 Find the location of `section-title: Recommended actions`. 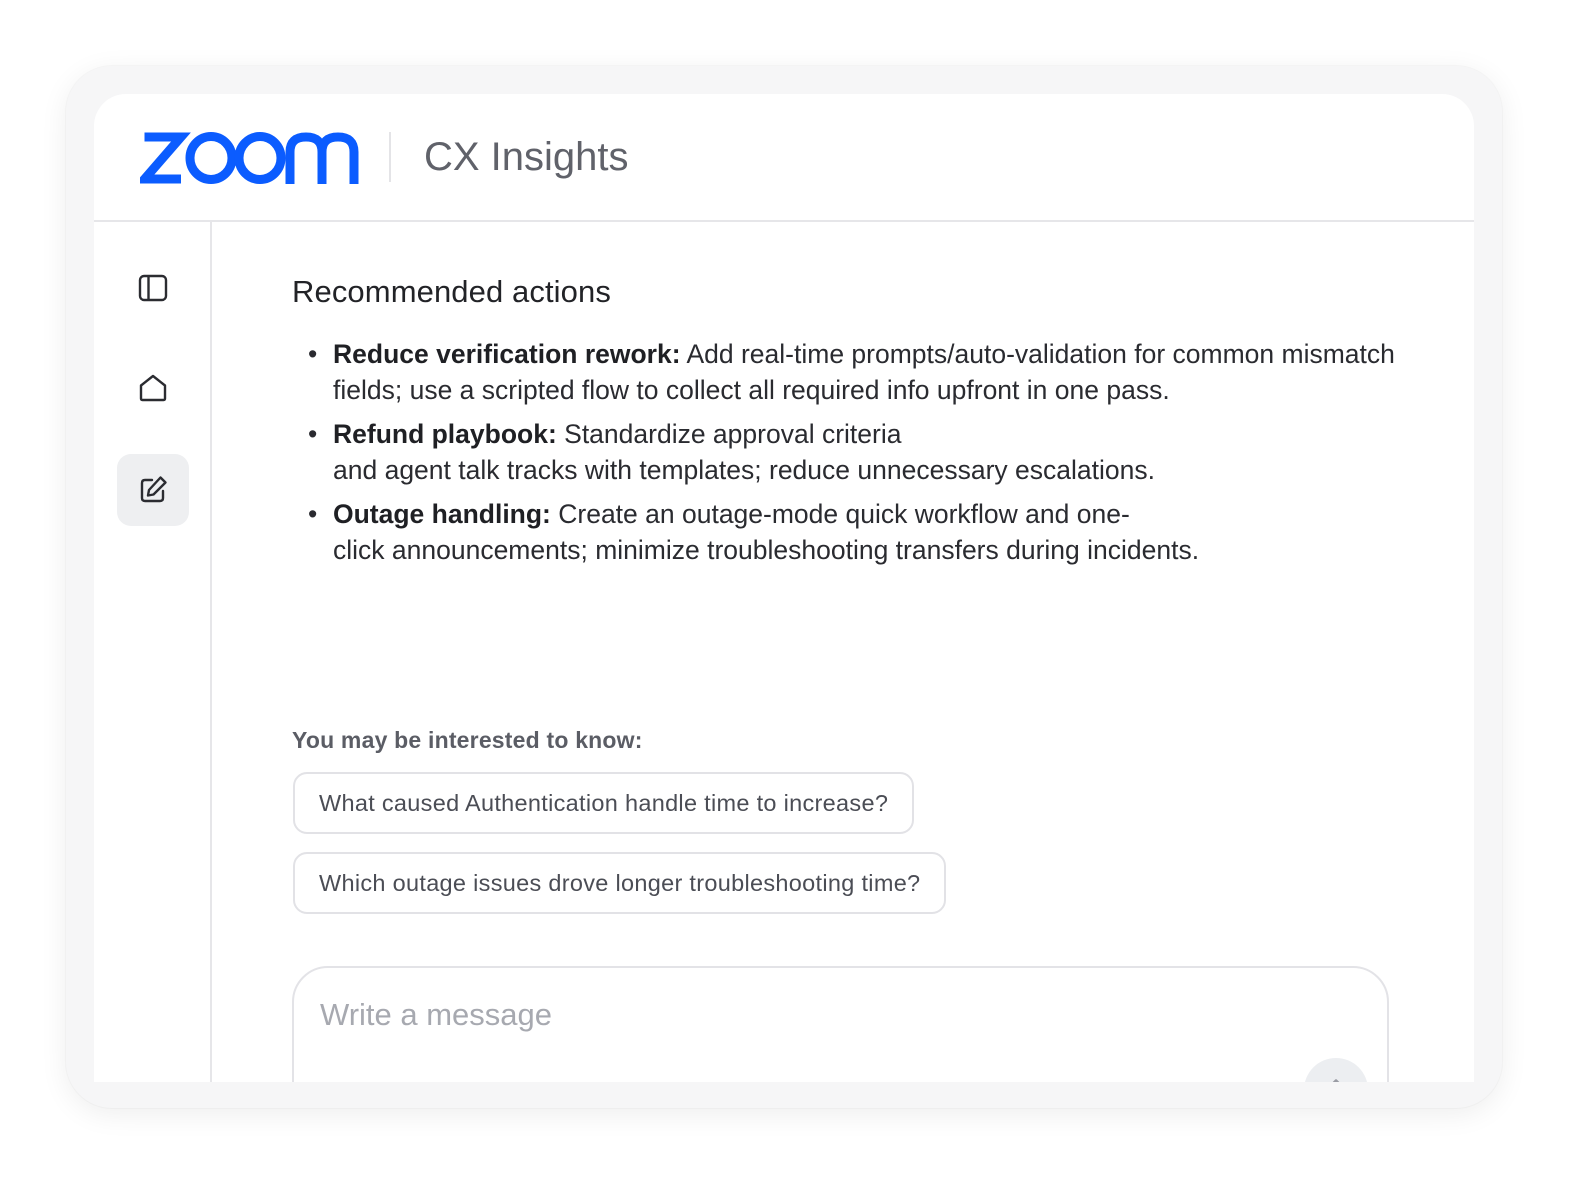

section-title: Recommended actions is located at coordinates (451, 291).